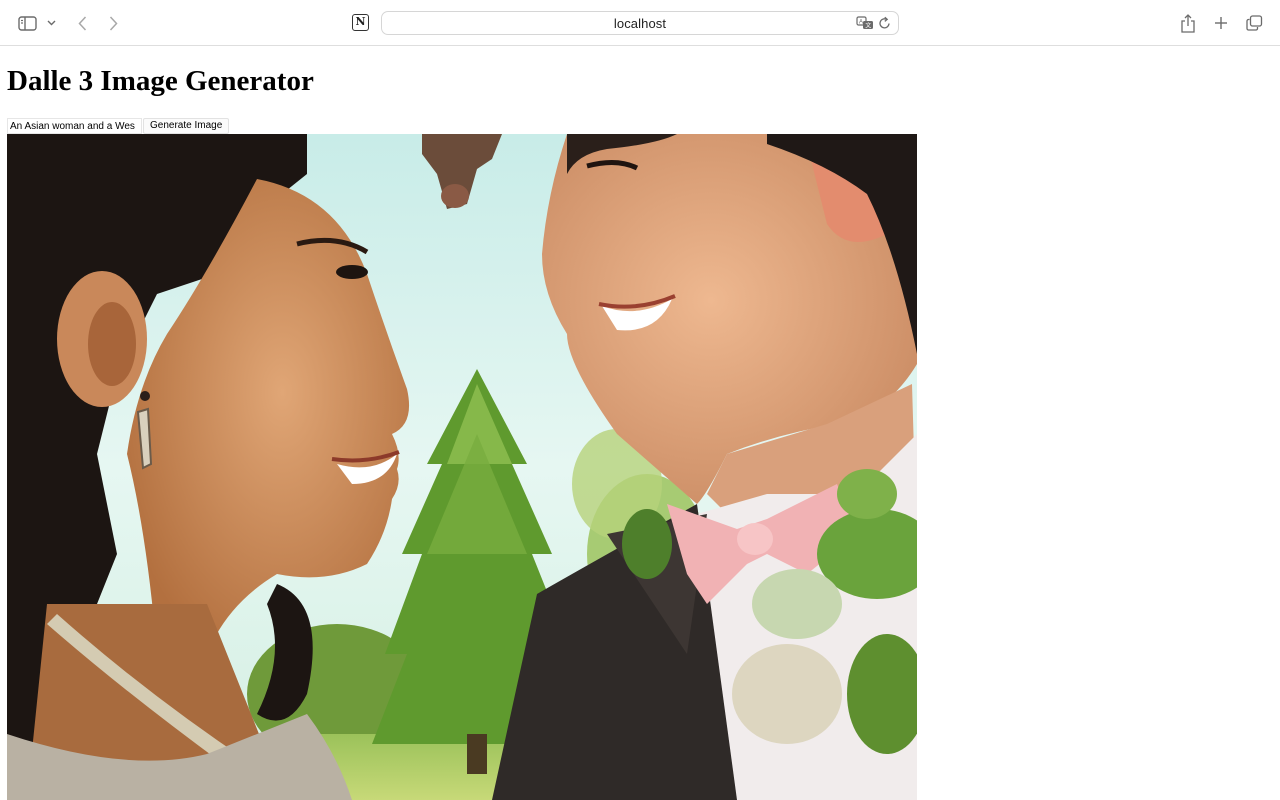  What do you see at coordinates (51, 23) in the screenshot?
I see `chevron-down-icon` at bounding box center [51, 23].